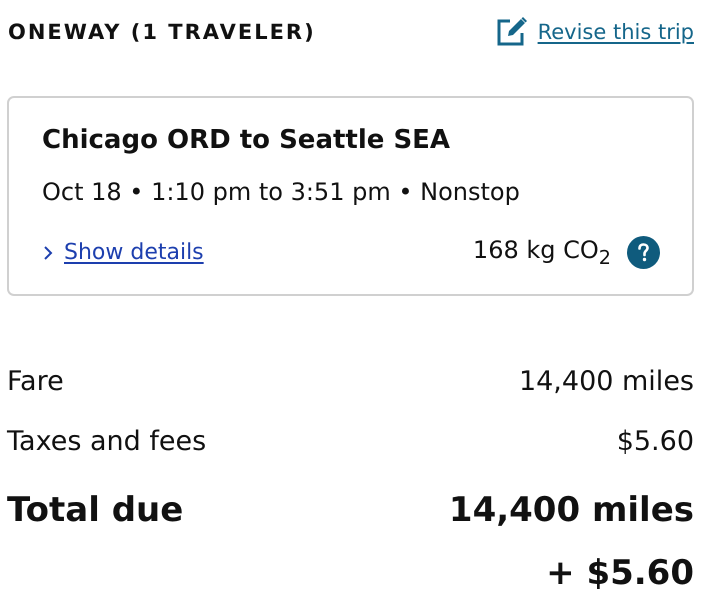 This screenshot has height=608, width=702. What do you see at coordinates (620, 573) in the screenshot?
I see `total-amount: + $5.60` at bounding box center [620, 573].